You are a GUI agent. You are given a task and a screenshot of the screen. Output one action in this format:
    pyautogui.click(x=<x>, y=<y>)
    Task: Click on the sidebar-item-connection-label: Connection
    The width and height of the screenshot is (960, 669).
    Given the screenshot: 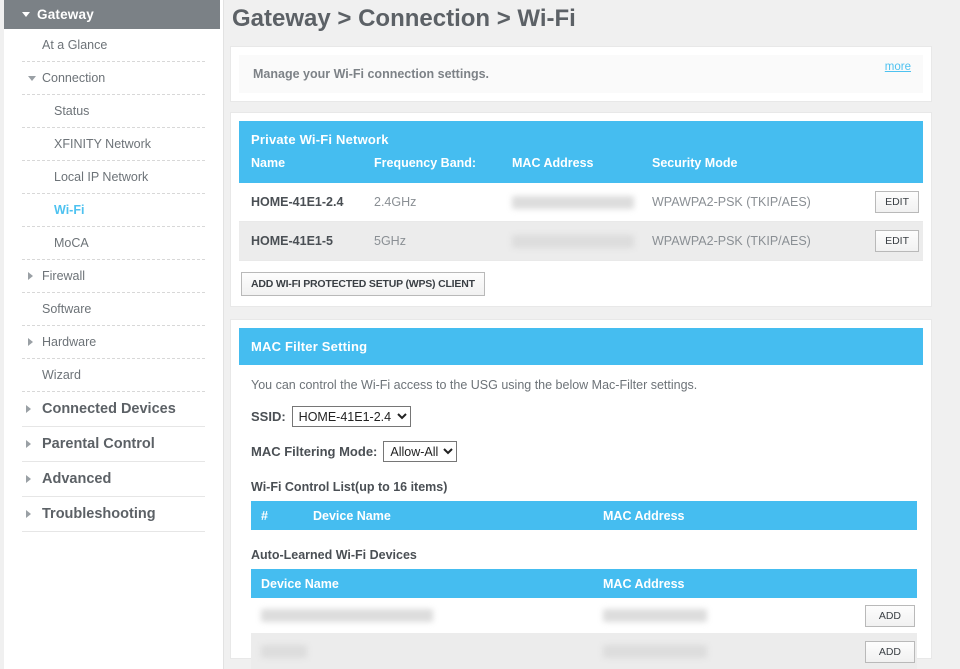 What is the action you would take?
    pyautogui.click(x=74, y=78)
    